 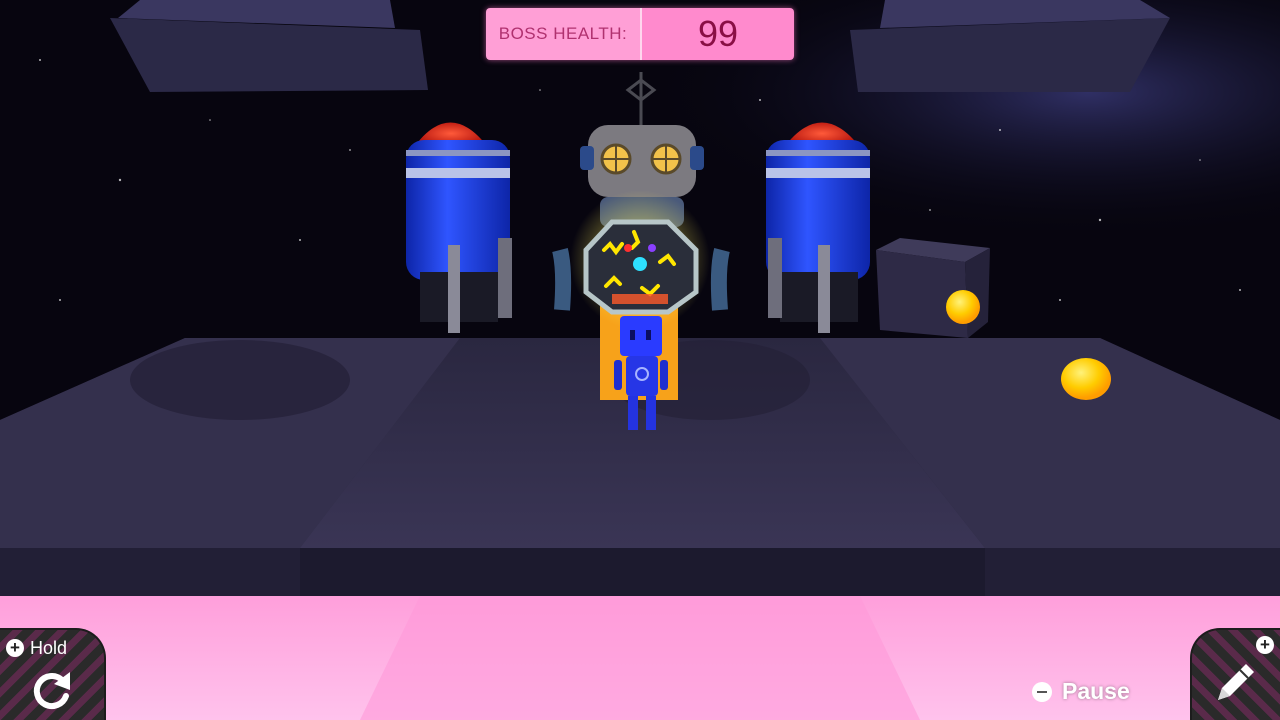 I want to click on boss-health-bar: BOSS HEALTH: 99, so click(x=640, y=34).